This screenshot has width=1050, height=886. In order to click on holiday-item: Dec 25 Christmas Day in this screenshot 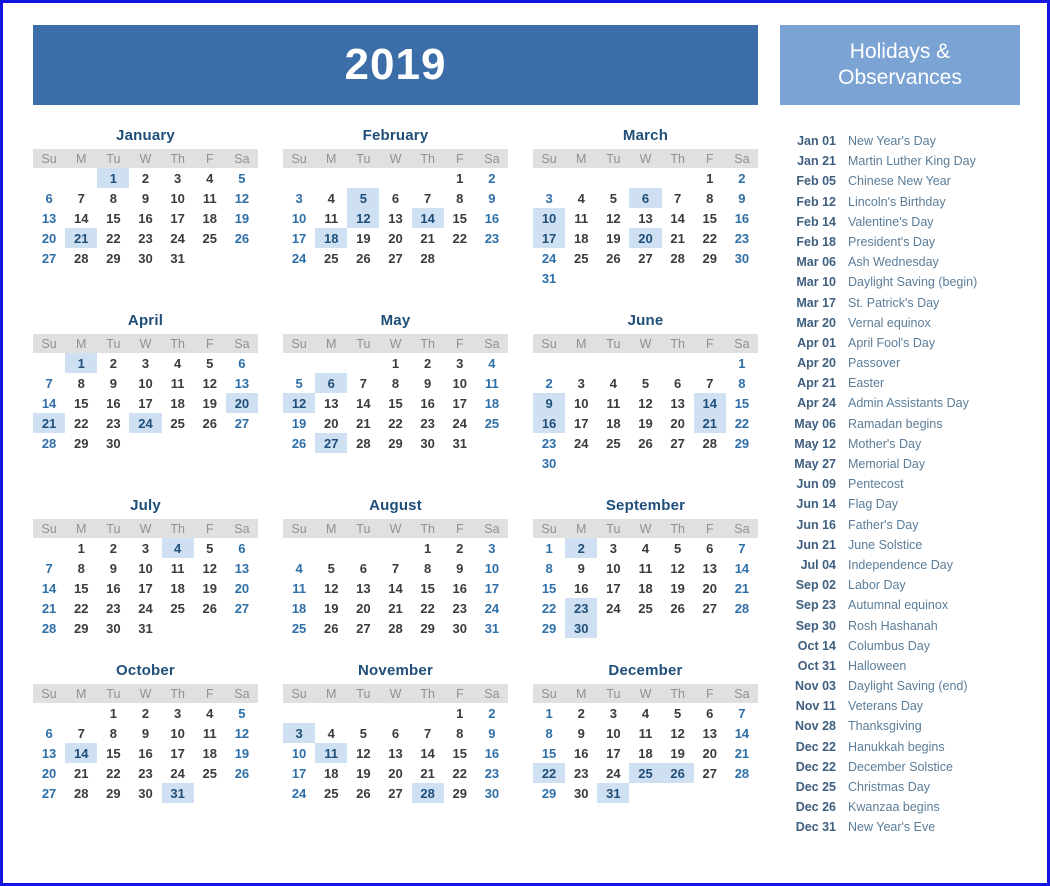, I will do `click(900, 787)`.